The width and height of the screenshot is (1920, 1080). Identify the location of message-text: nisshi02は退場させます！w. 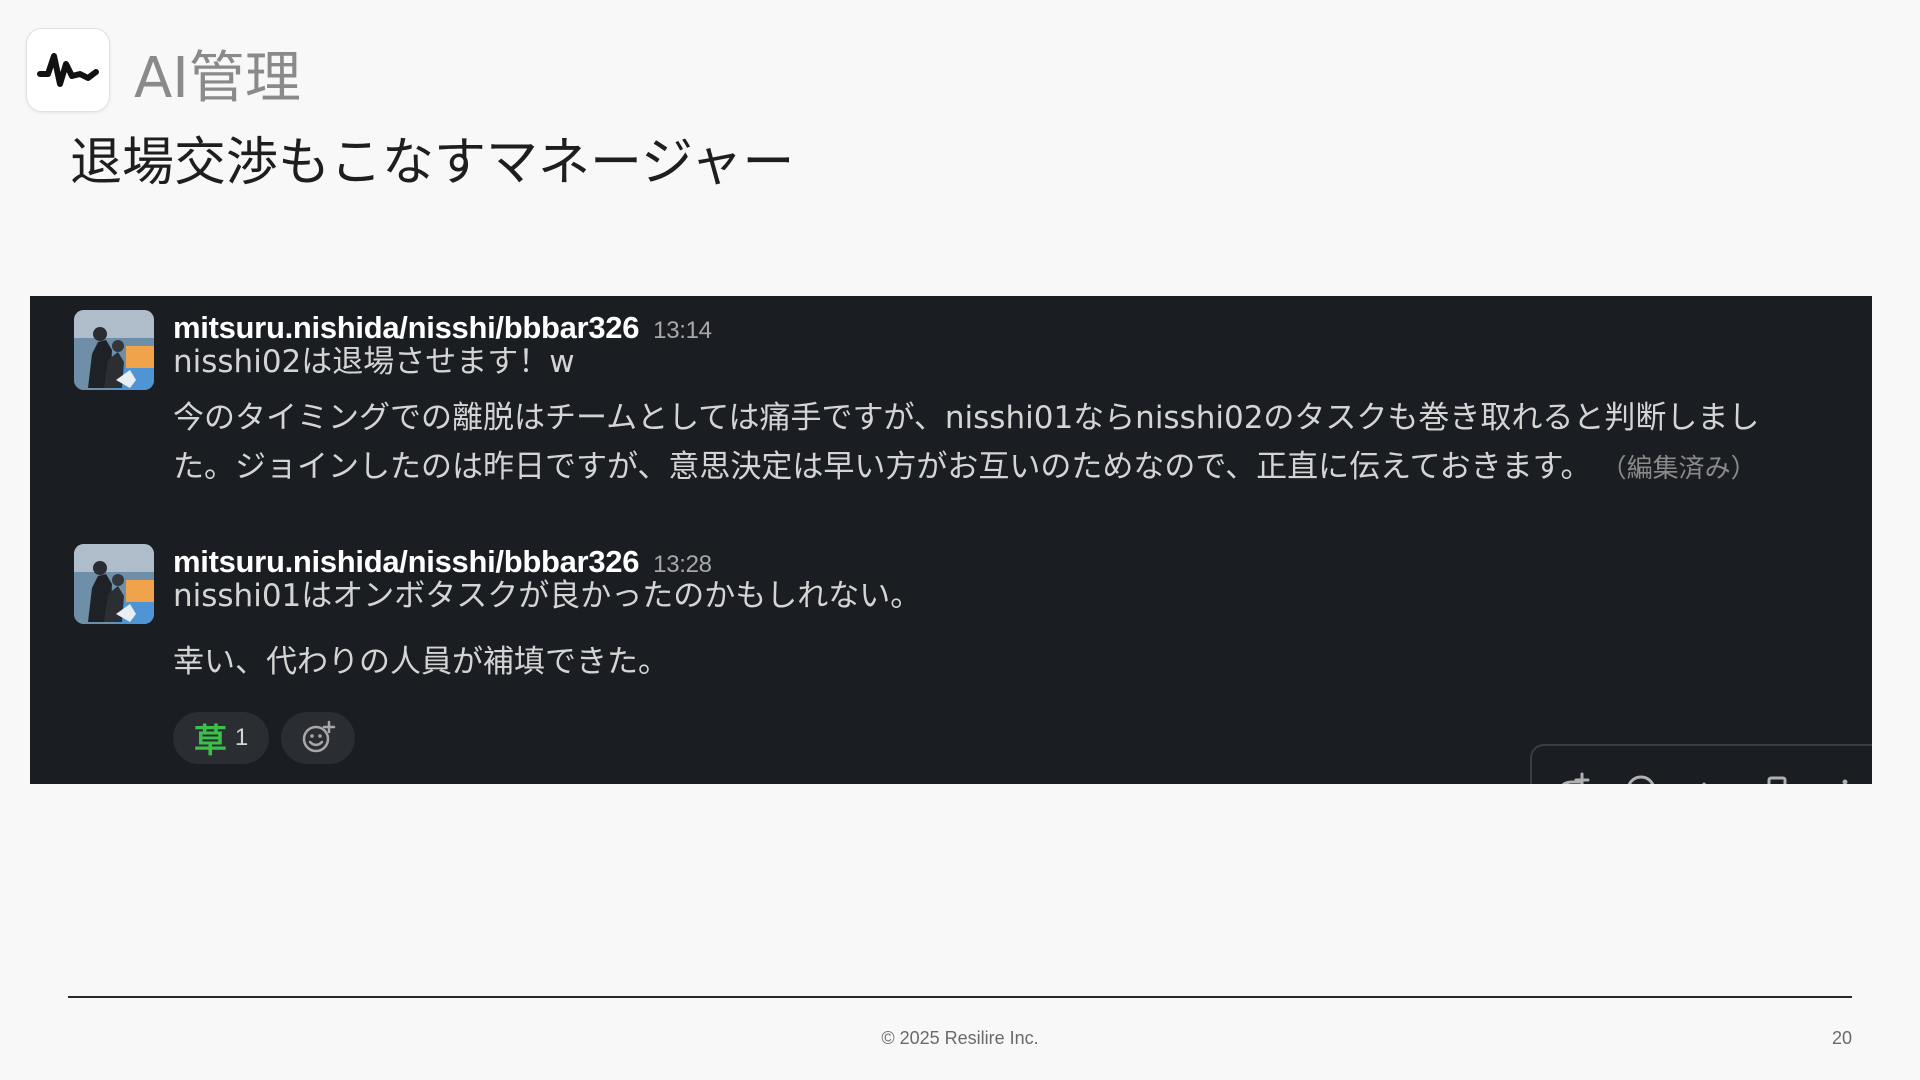
(374, 362).